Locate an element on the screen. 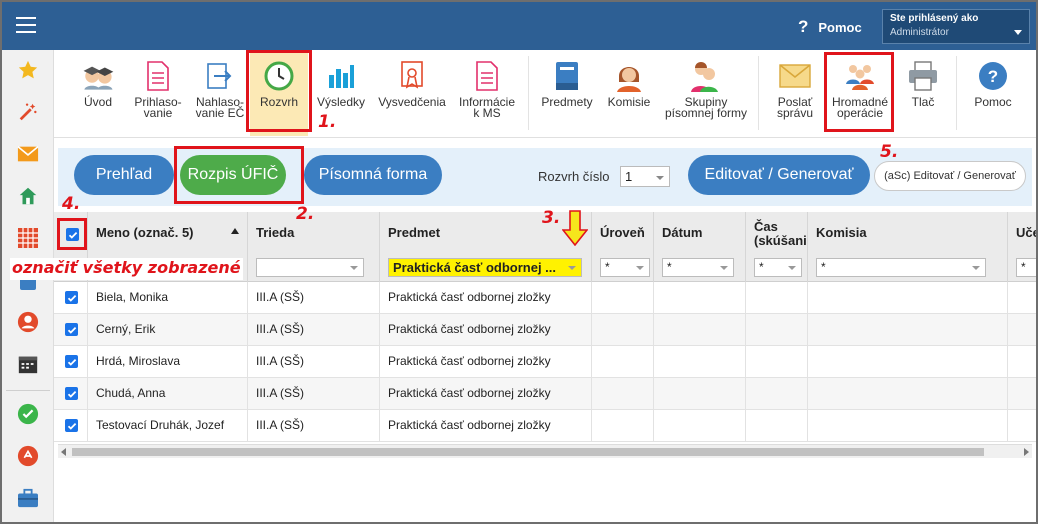  help-link: ? Pomoc is located at coordinates (830, 27).